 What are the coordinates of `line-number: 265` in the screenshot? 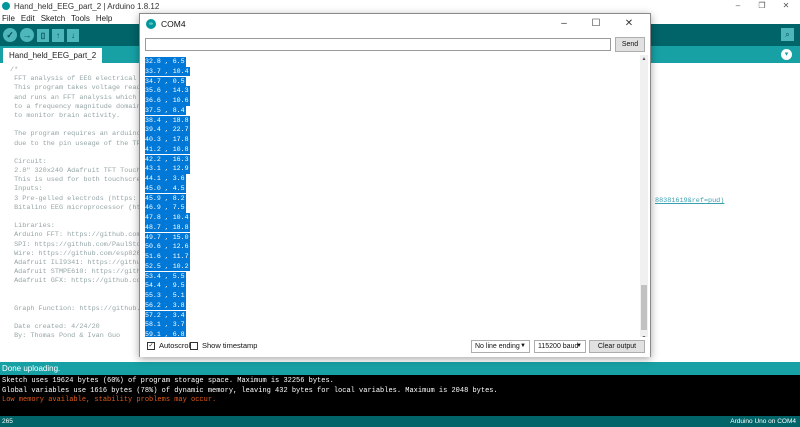 It's located at (7, 421).